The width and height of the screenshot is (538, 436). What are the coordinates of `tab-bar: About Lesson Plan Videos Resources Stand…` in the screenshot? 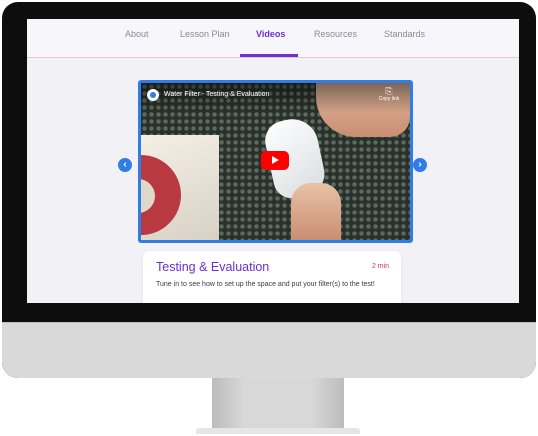 It's located at (273, 38).